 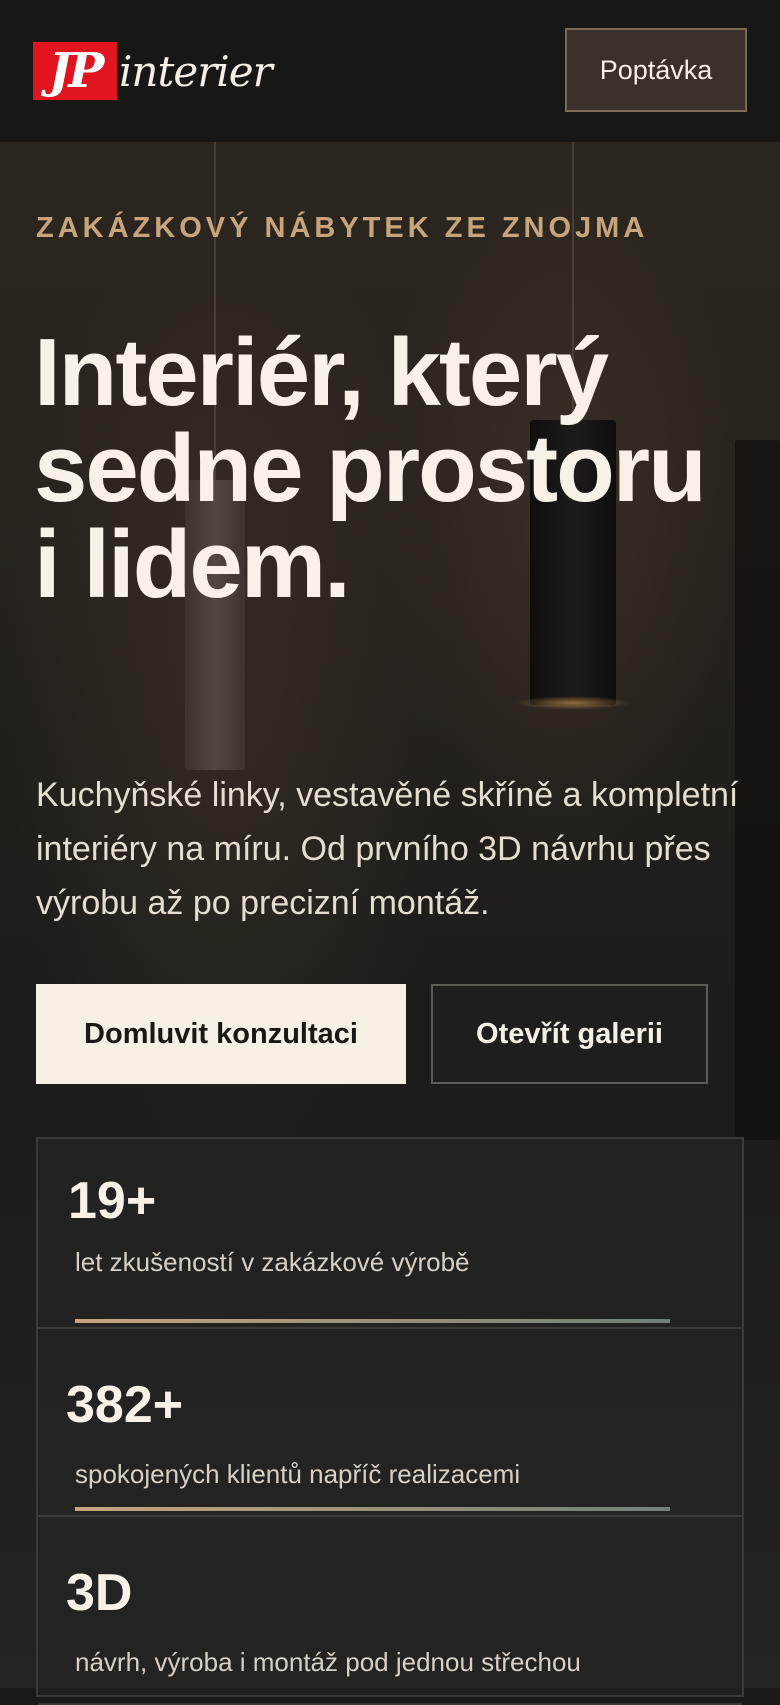 I want to click on brand-logo: JP interier, so click(x=153, y=71).